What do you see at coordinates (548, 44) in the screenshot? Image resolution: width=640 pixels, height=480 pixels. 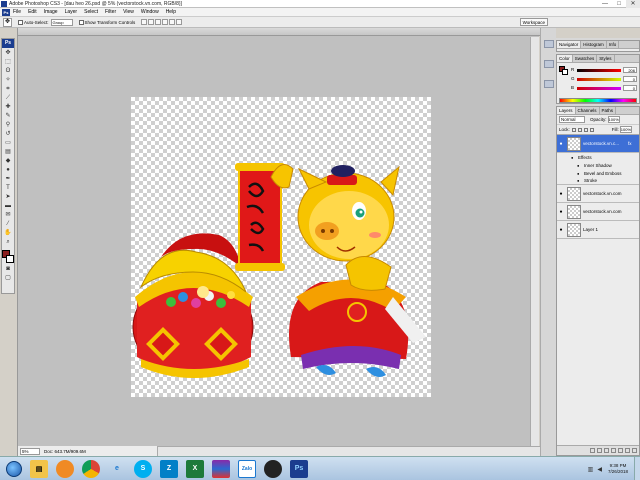 I see `brushes-panel-icon` at bounding box center [548, 44].